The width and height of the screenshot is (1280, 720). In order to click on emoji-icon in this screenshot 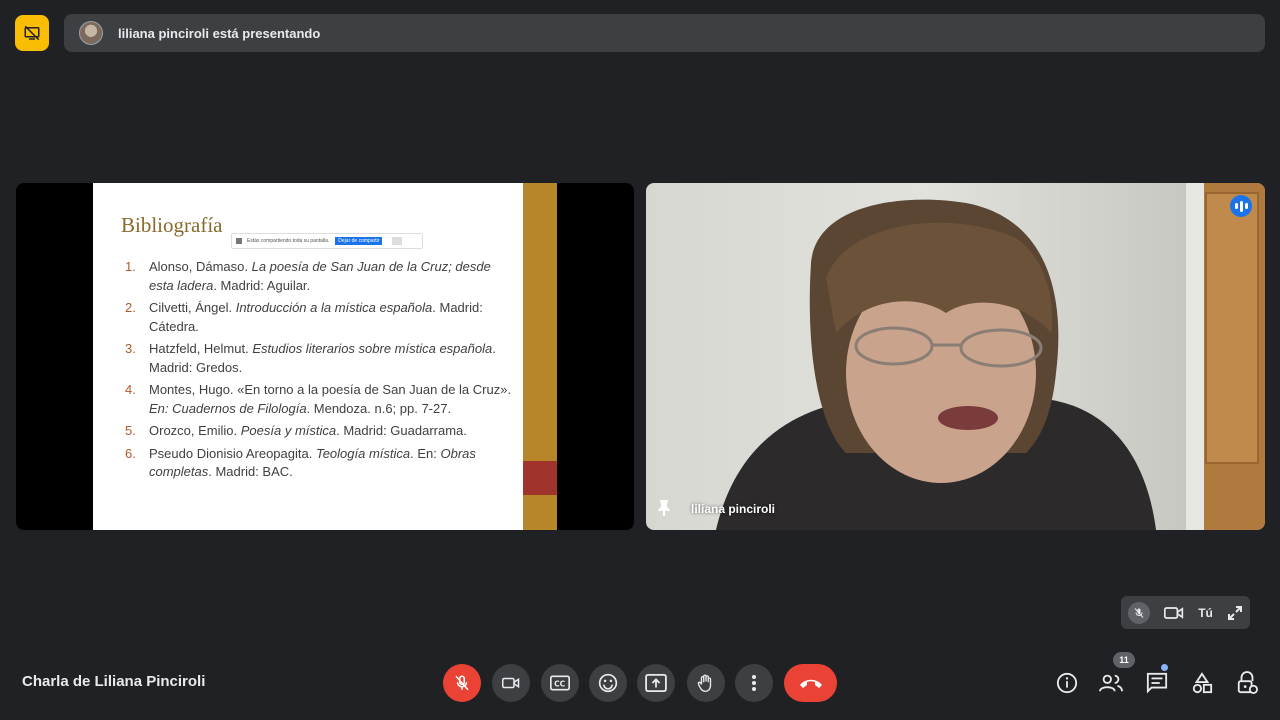, I will do `click(608, 683)`.